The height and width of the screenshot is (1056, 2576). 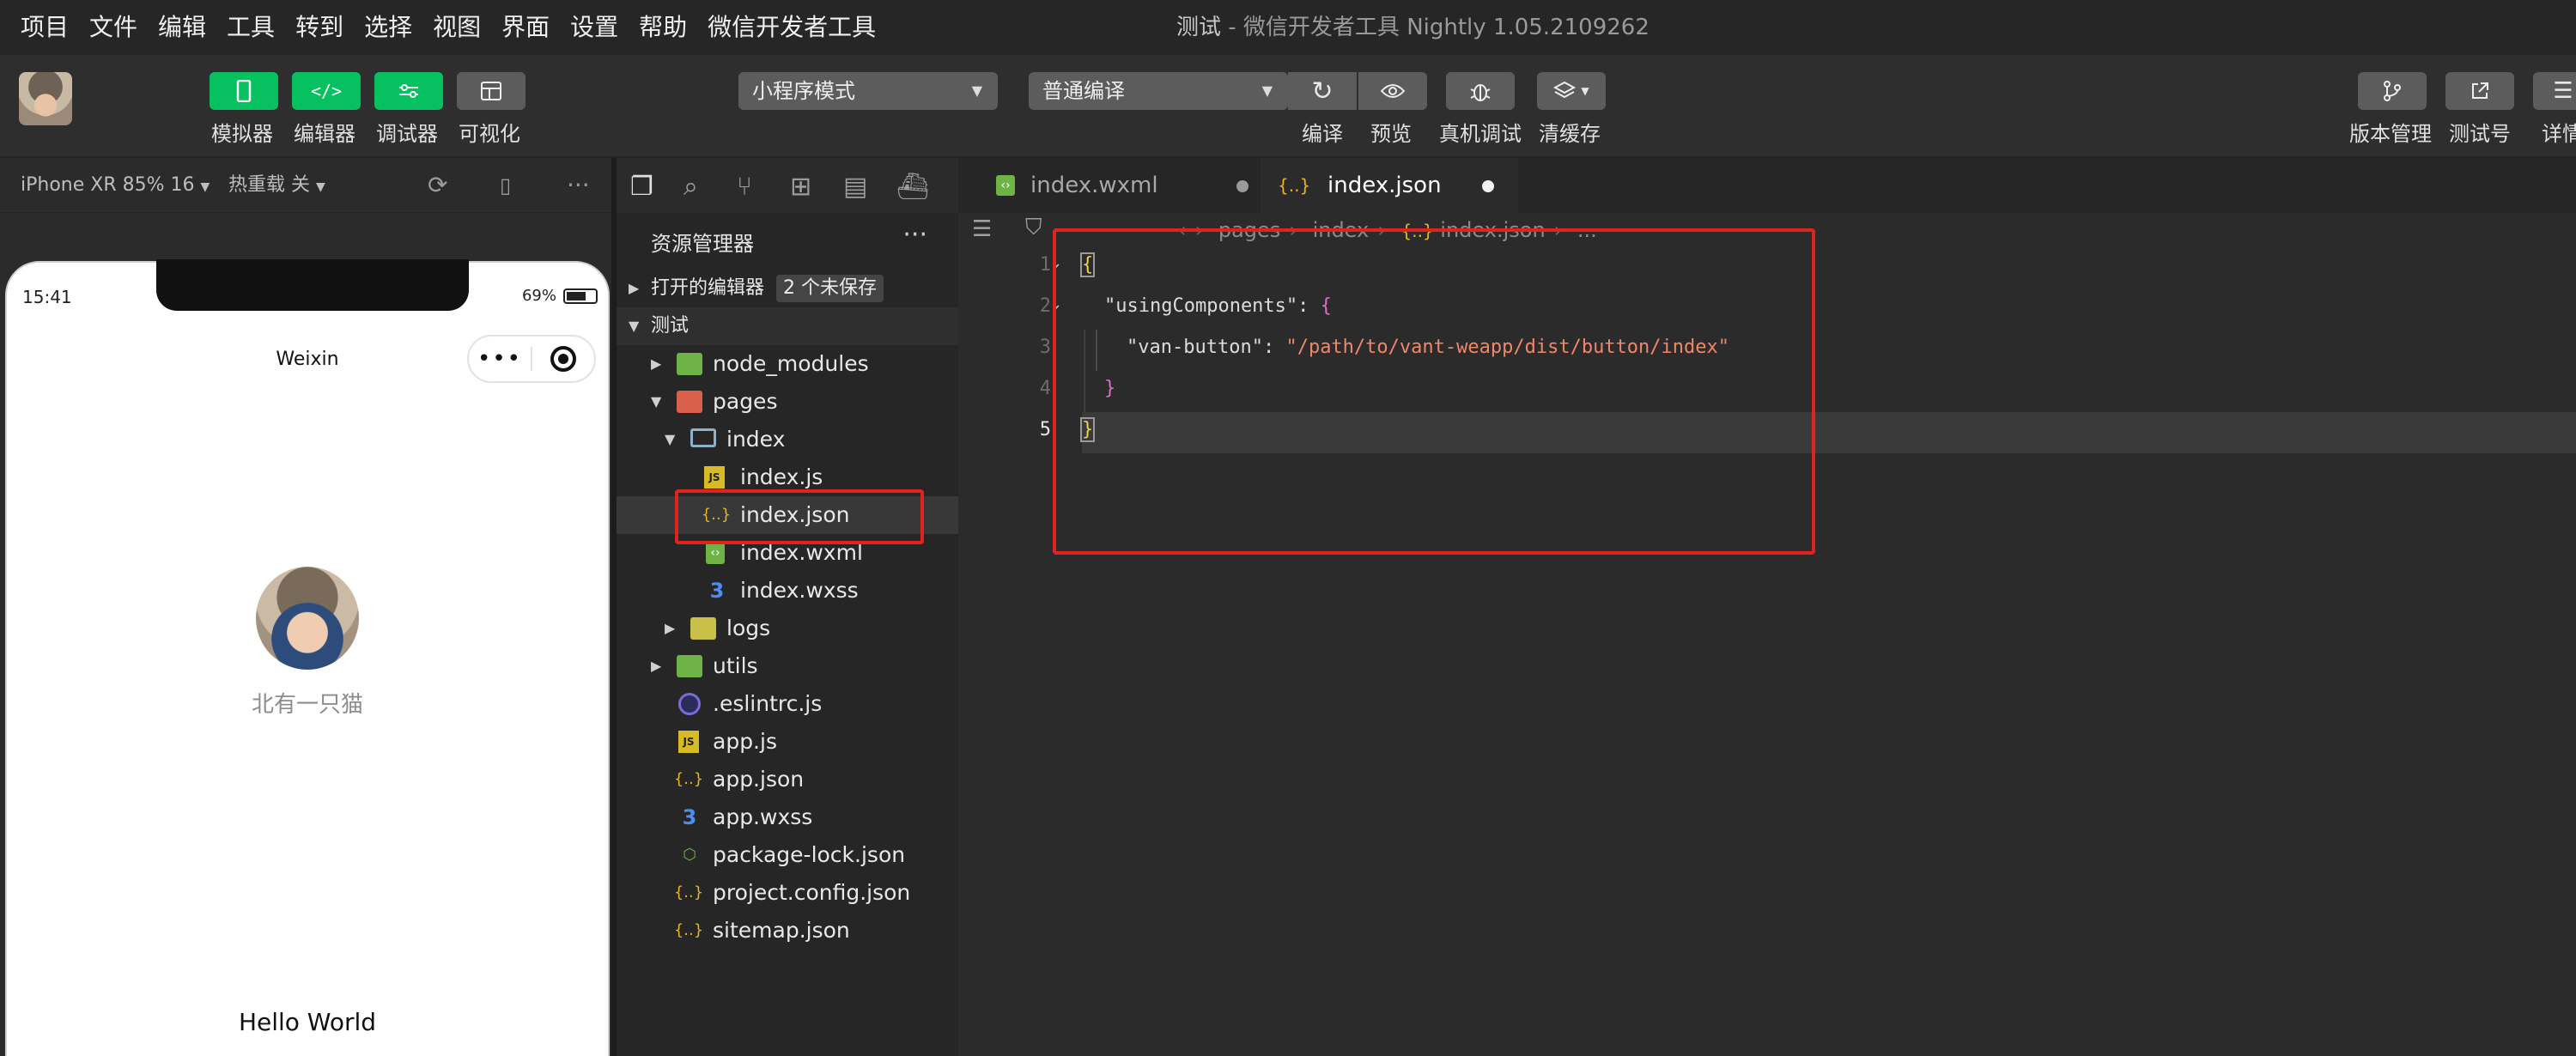 What do you see at coordinates (663, 27) in the screenshot?
I see `menu-help: 帮助` at bounding box center [663, 27].